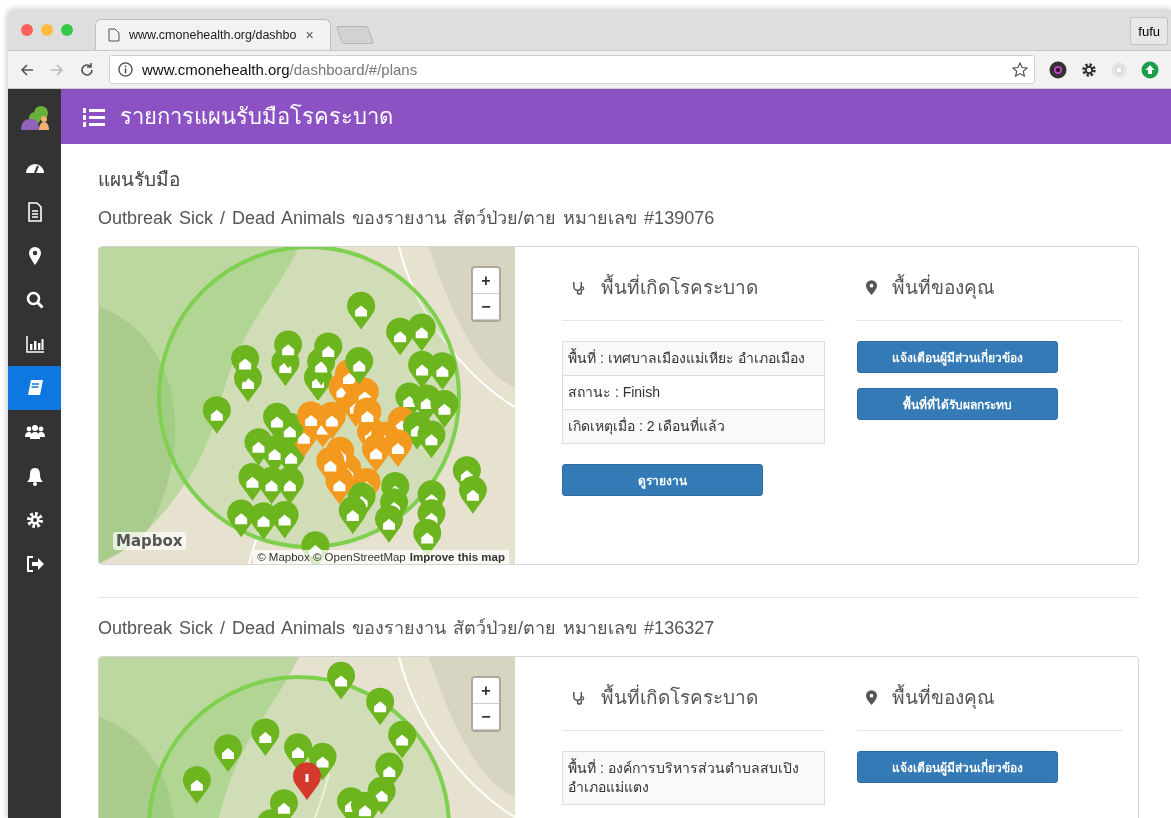 This screenshot has width=1171, height=818. What do you see at coordinates (309, 35) in the screenshot?
I see `close-tab-button: ×` at bounding box center [309, 35].